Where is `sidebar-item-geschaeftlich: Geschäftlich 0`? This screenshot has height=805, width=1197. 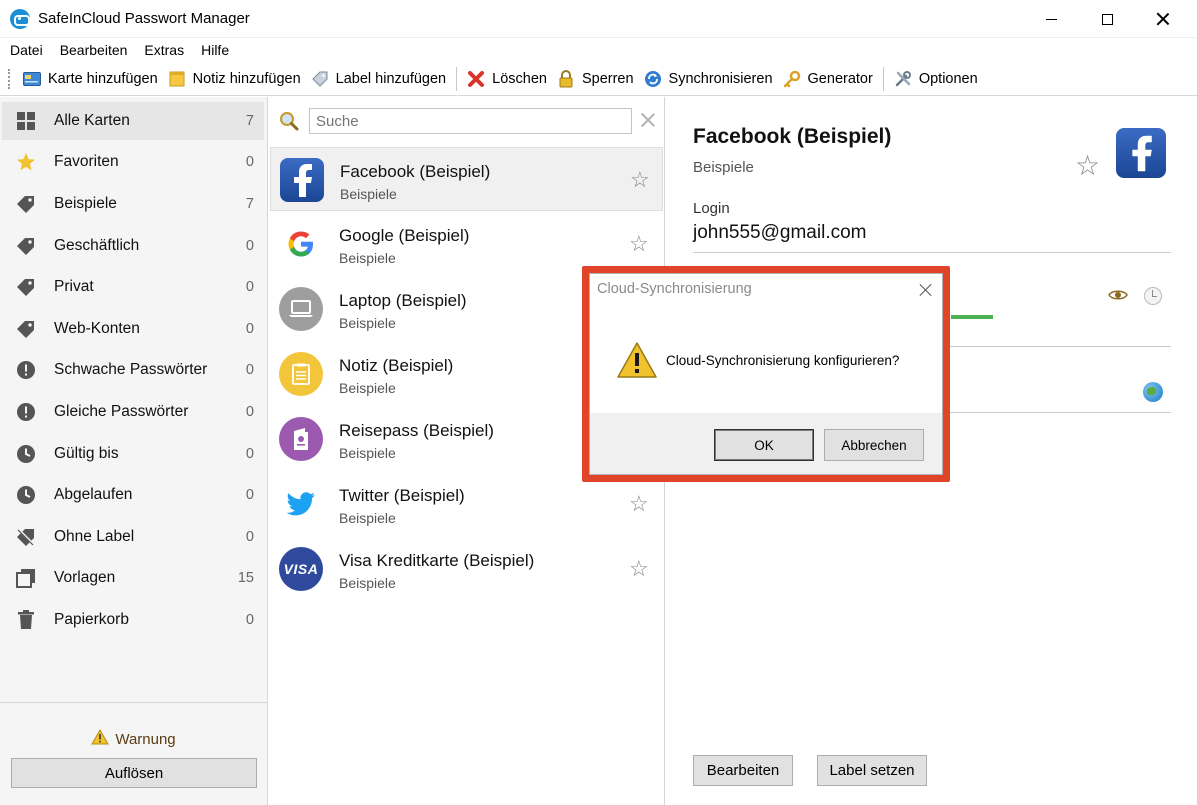 sidebar-item-geschaeftlich: Geschäftlich 0 is located at coordinates (133, 246).